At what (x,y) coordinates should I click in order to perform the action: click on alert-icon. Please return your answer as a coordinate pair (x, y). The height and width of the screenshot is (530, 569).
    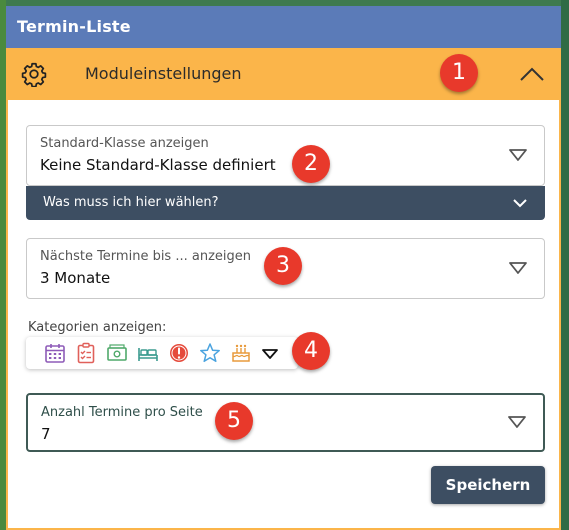
    Looking at the image, I should click on (179, 353).